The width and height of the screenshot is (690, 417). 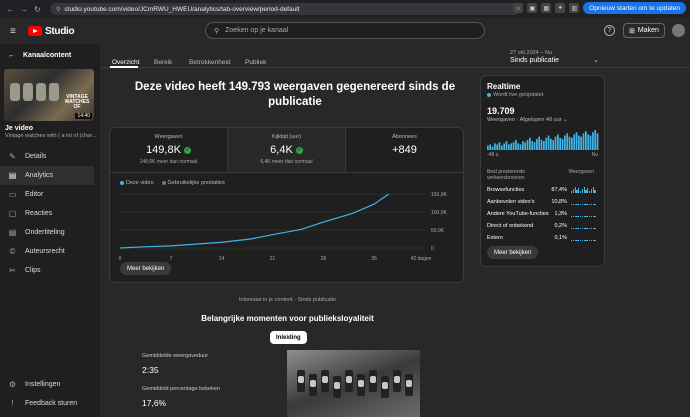 What do you see at coordinates (125, 62) in the screenshot?
I see `tab-overview: Overzicht` at bounding box center [125, 62].